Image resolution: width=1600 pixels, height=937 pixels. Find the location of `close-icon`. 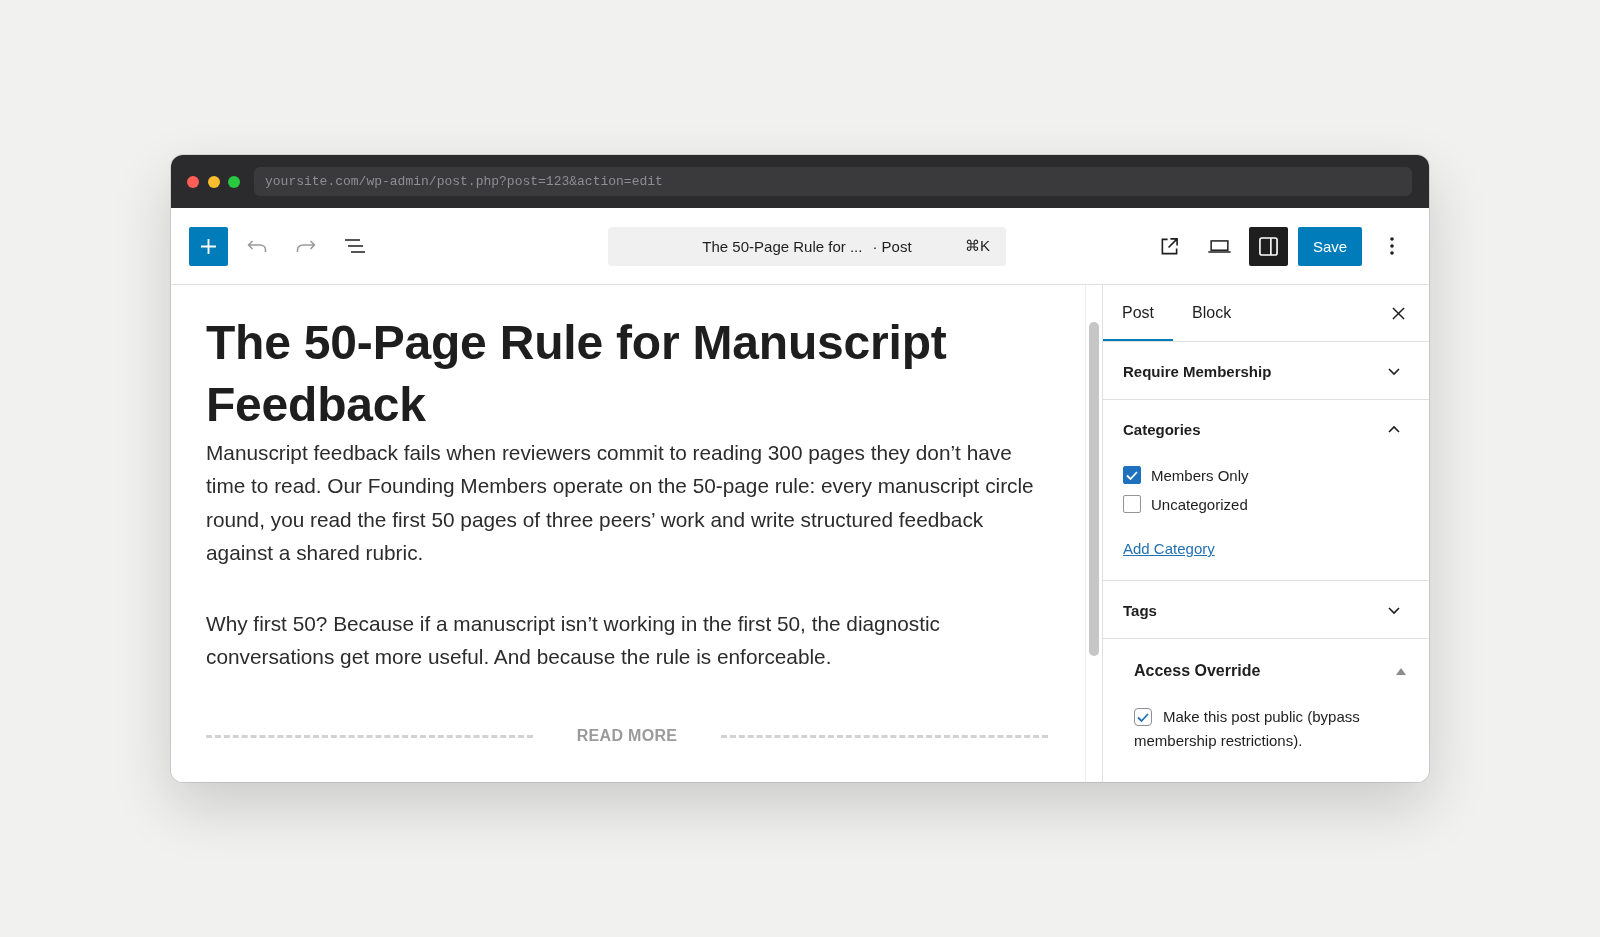

close-icon is located at coordinates (1398, 313).